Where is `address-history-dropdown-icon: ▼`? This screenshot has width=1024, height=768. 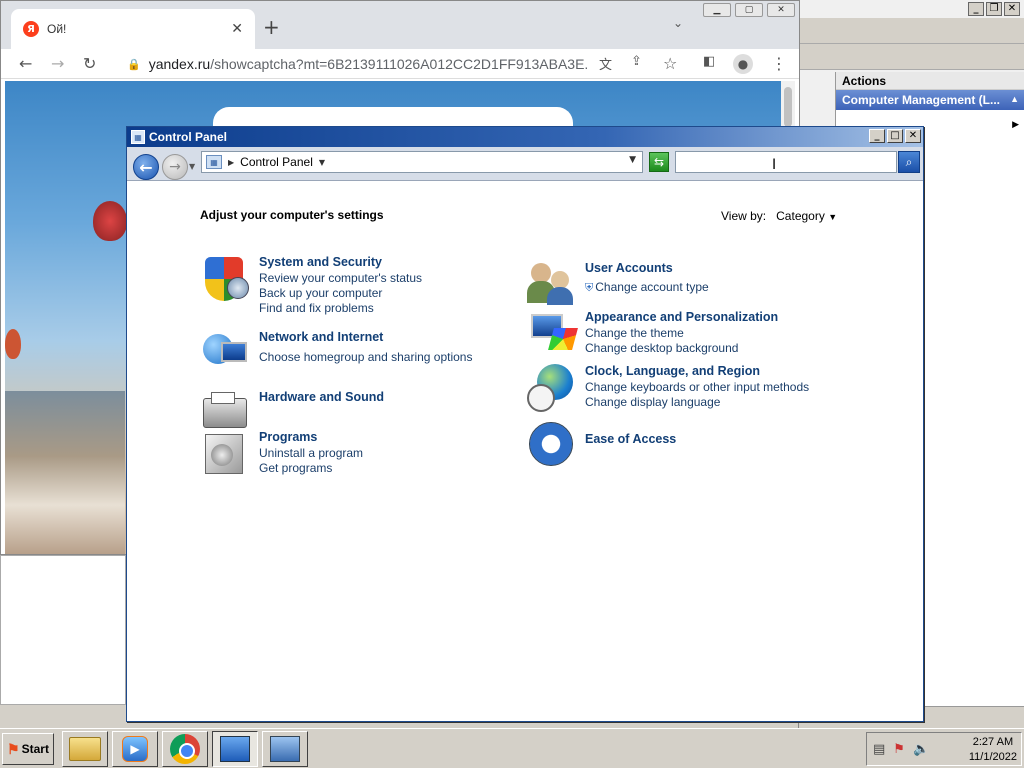
address-history-dropdown-icon: ▼ is located at coordinates (632, 160).